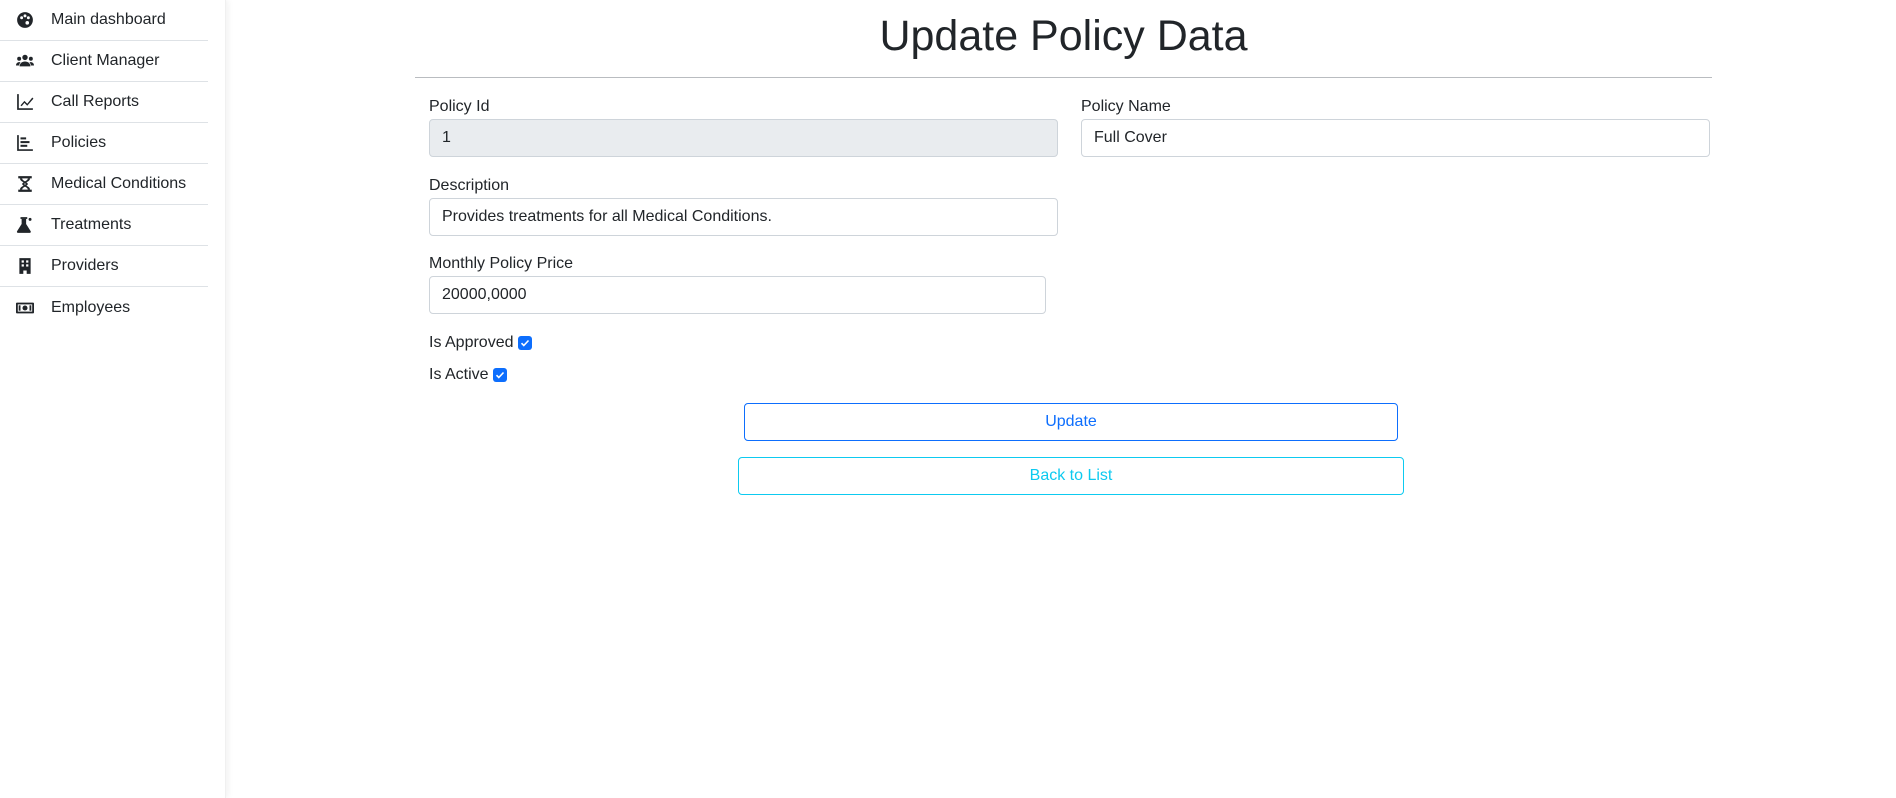 The image size is (1896, 798). I want to click on sidebar-item-medical-conditions: Medical Conditions, so click(104, 184).